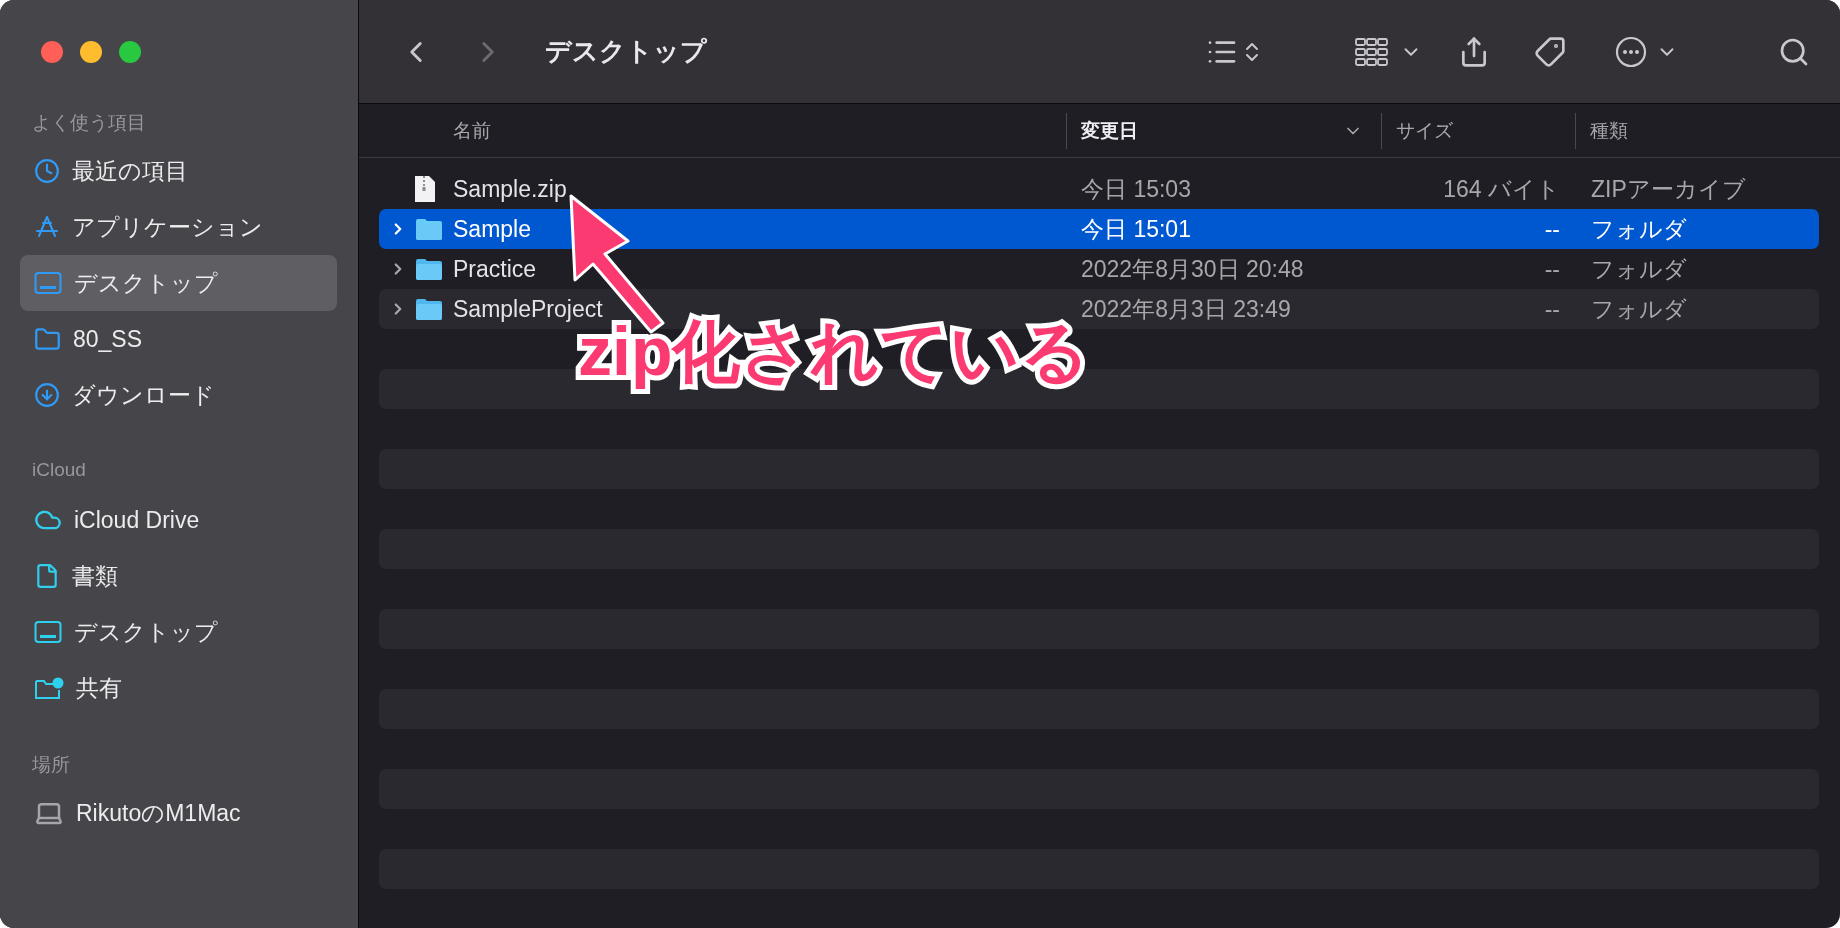  What do you see at coordinates (178, 395) in the screenshot?
I see `sidebar-item: ダウンロード` at bounding box center [178, 395].